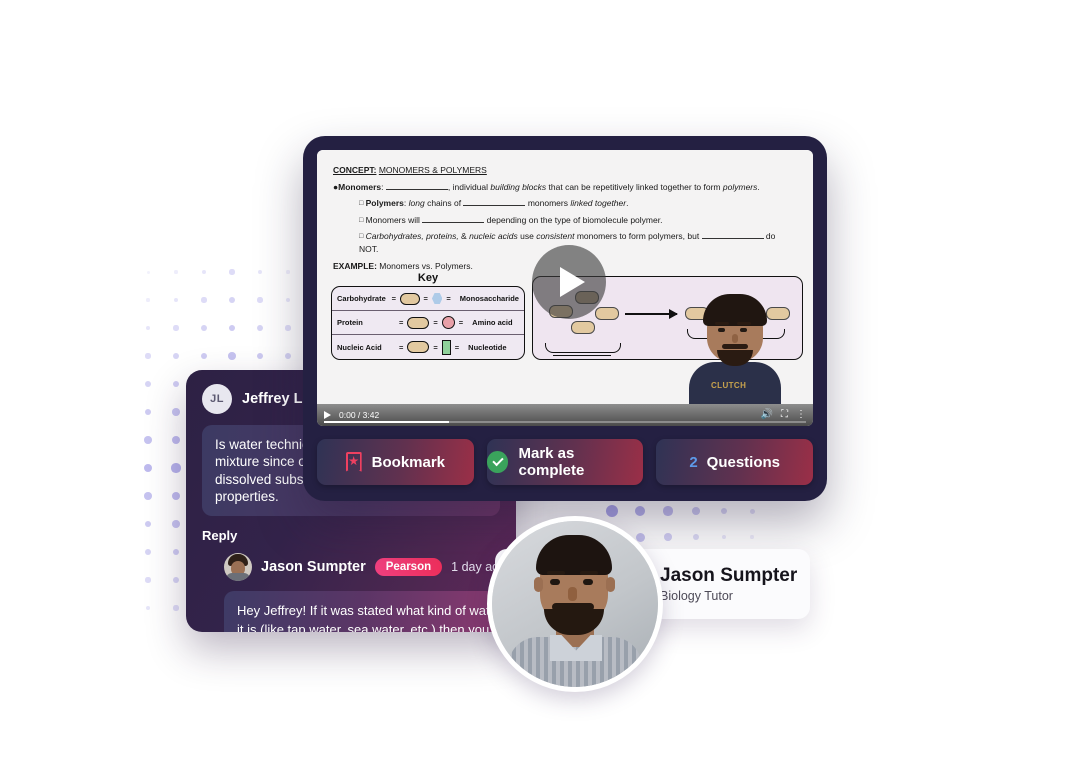 This screenshot has height=783, width=1080. Describe the element at coordinates (497, 462) in the screenshot. I see `check-circle-icon` at that location.